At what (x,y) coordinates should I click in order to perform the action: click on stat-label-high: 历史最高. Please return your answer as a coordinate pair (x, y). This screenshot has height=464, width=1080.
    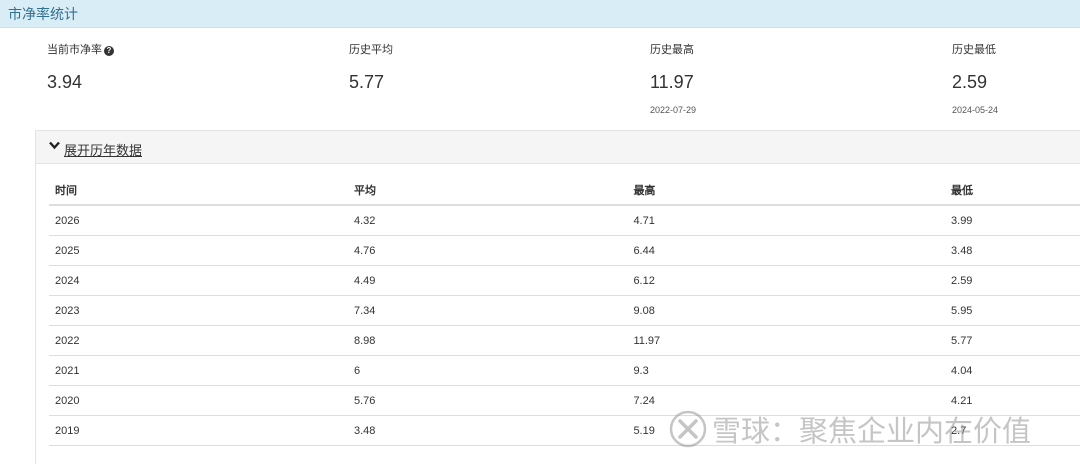
    Looking at the image, I should click on (672, 50).